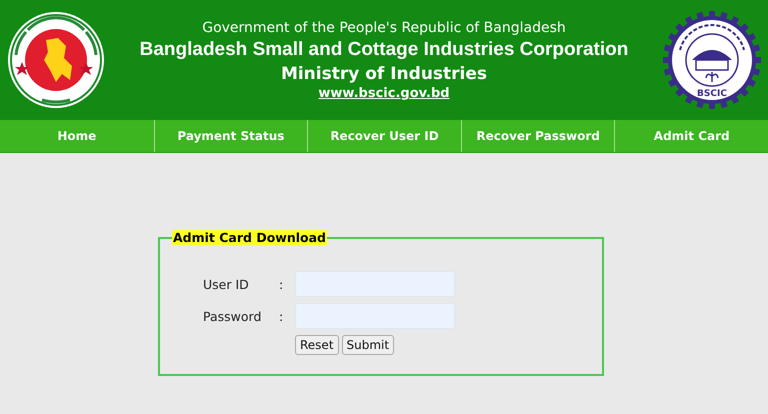 The image size is (768, 414). What do you see at coordinates (384, 74) in the screenshot?
I see `ministry-name: Ministry of Industries` at bounding box center [384, 74].